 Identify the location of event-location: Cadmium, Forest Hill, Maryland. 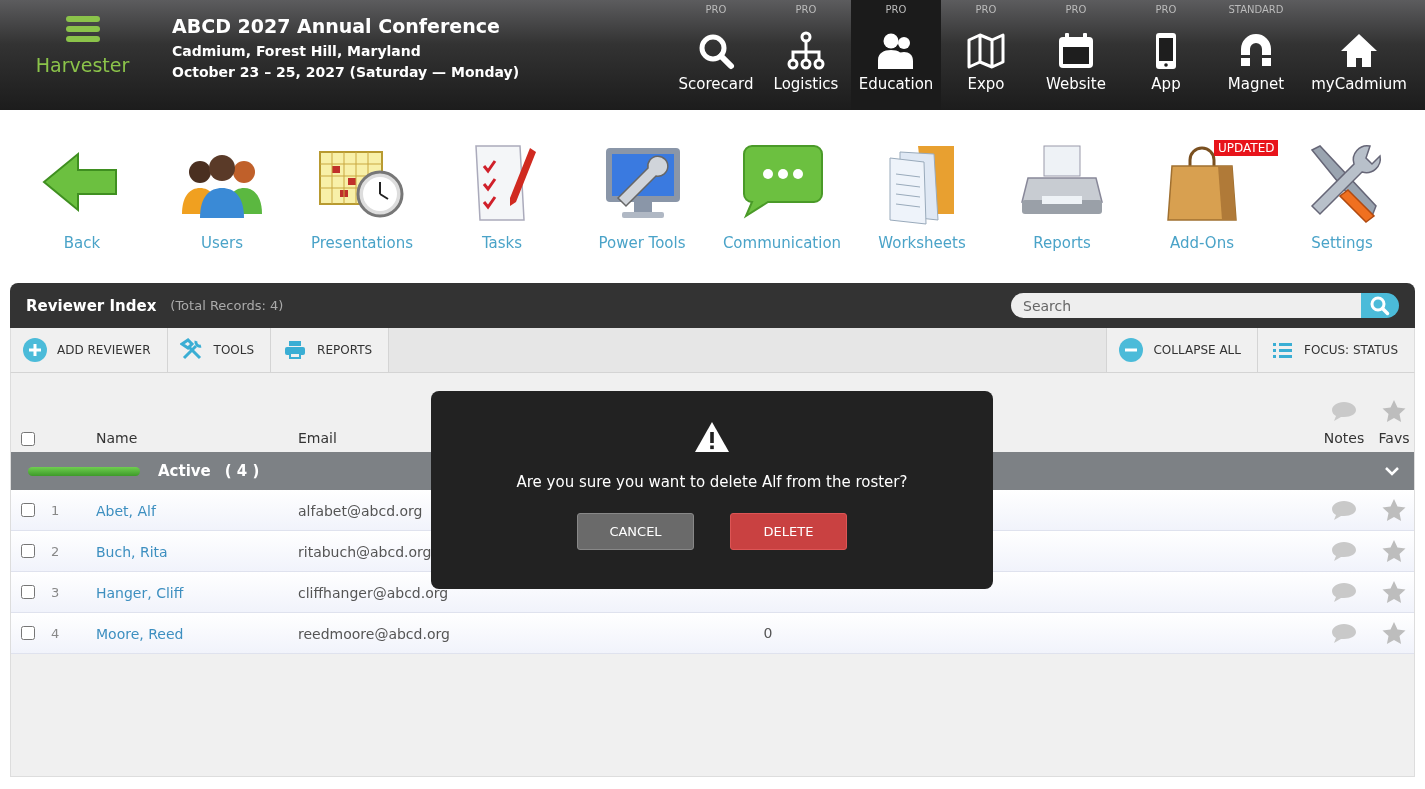
(297, 51).